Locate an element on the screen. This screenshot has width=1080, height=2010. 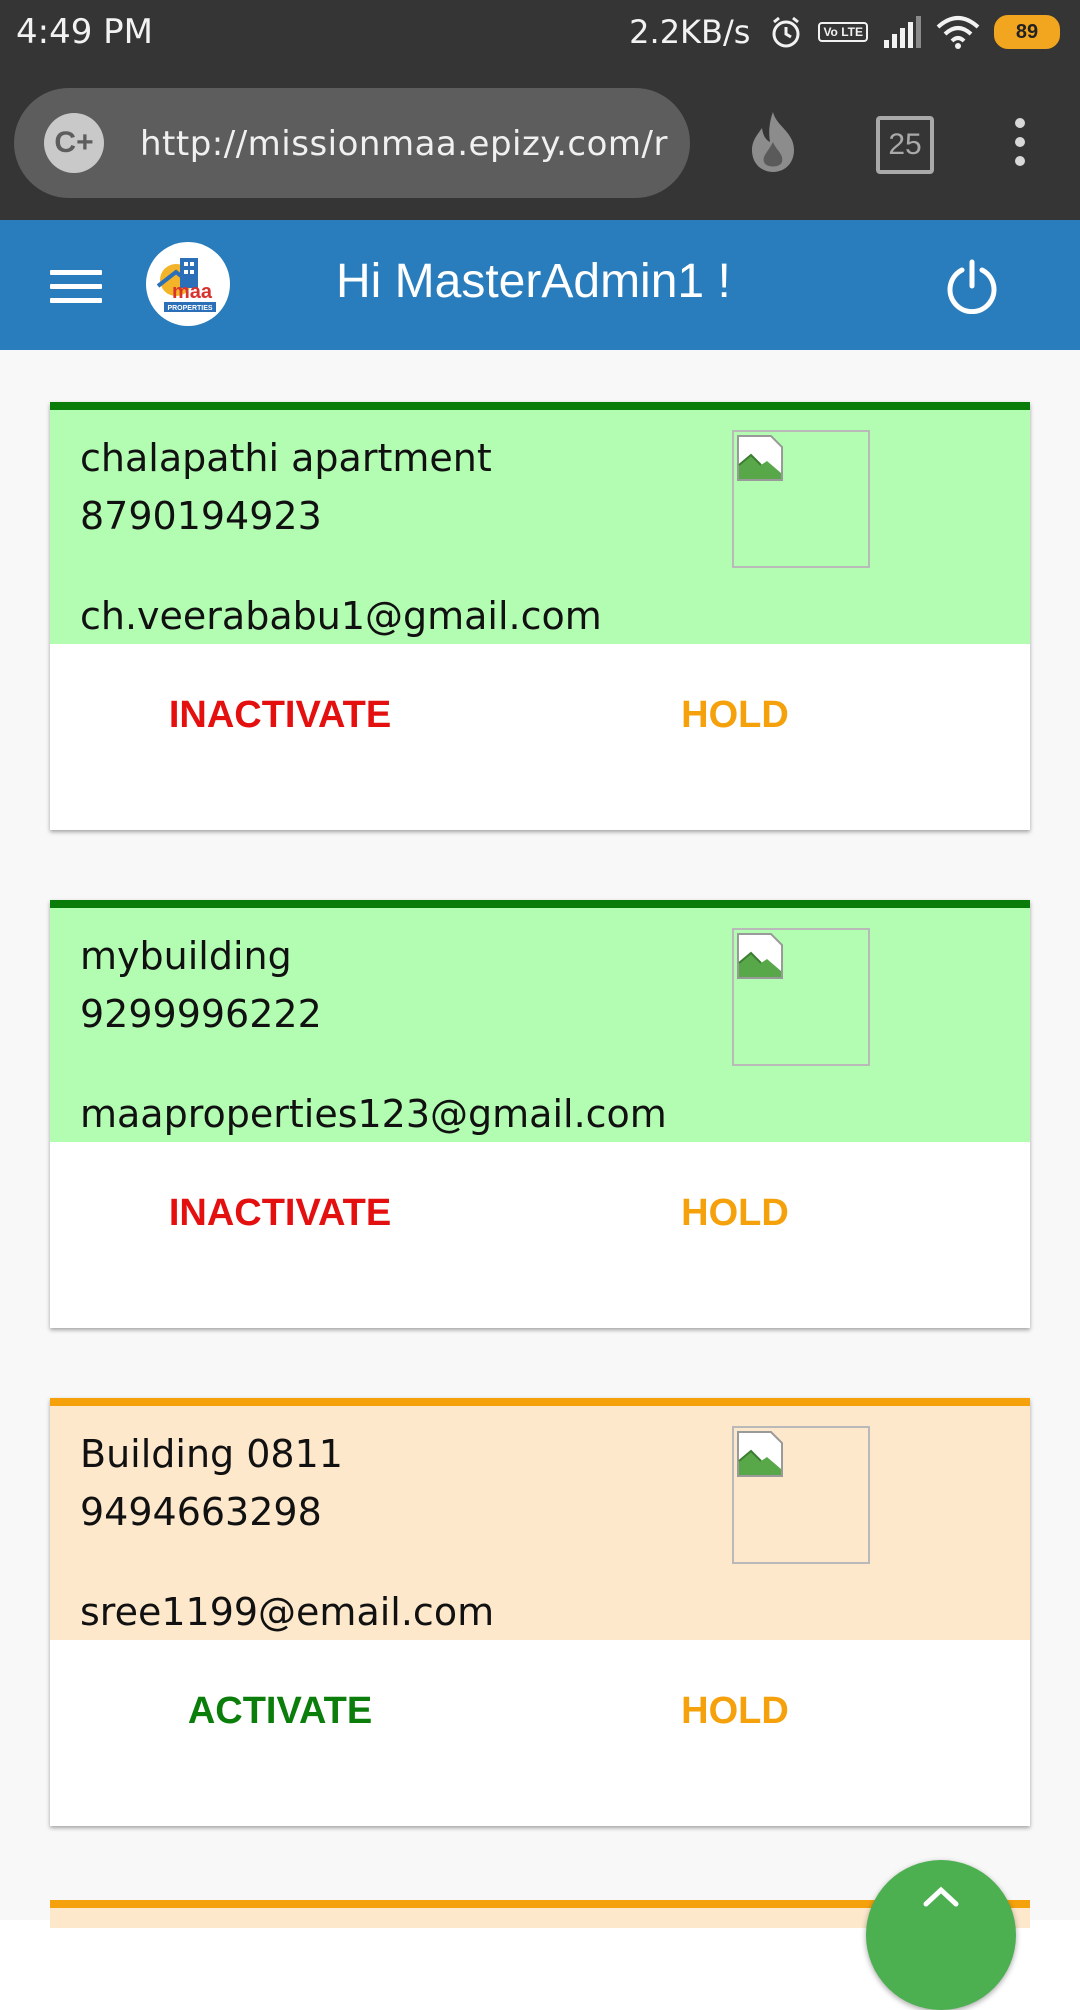
signal-icon is located at coordinates (902, 32).